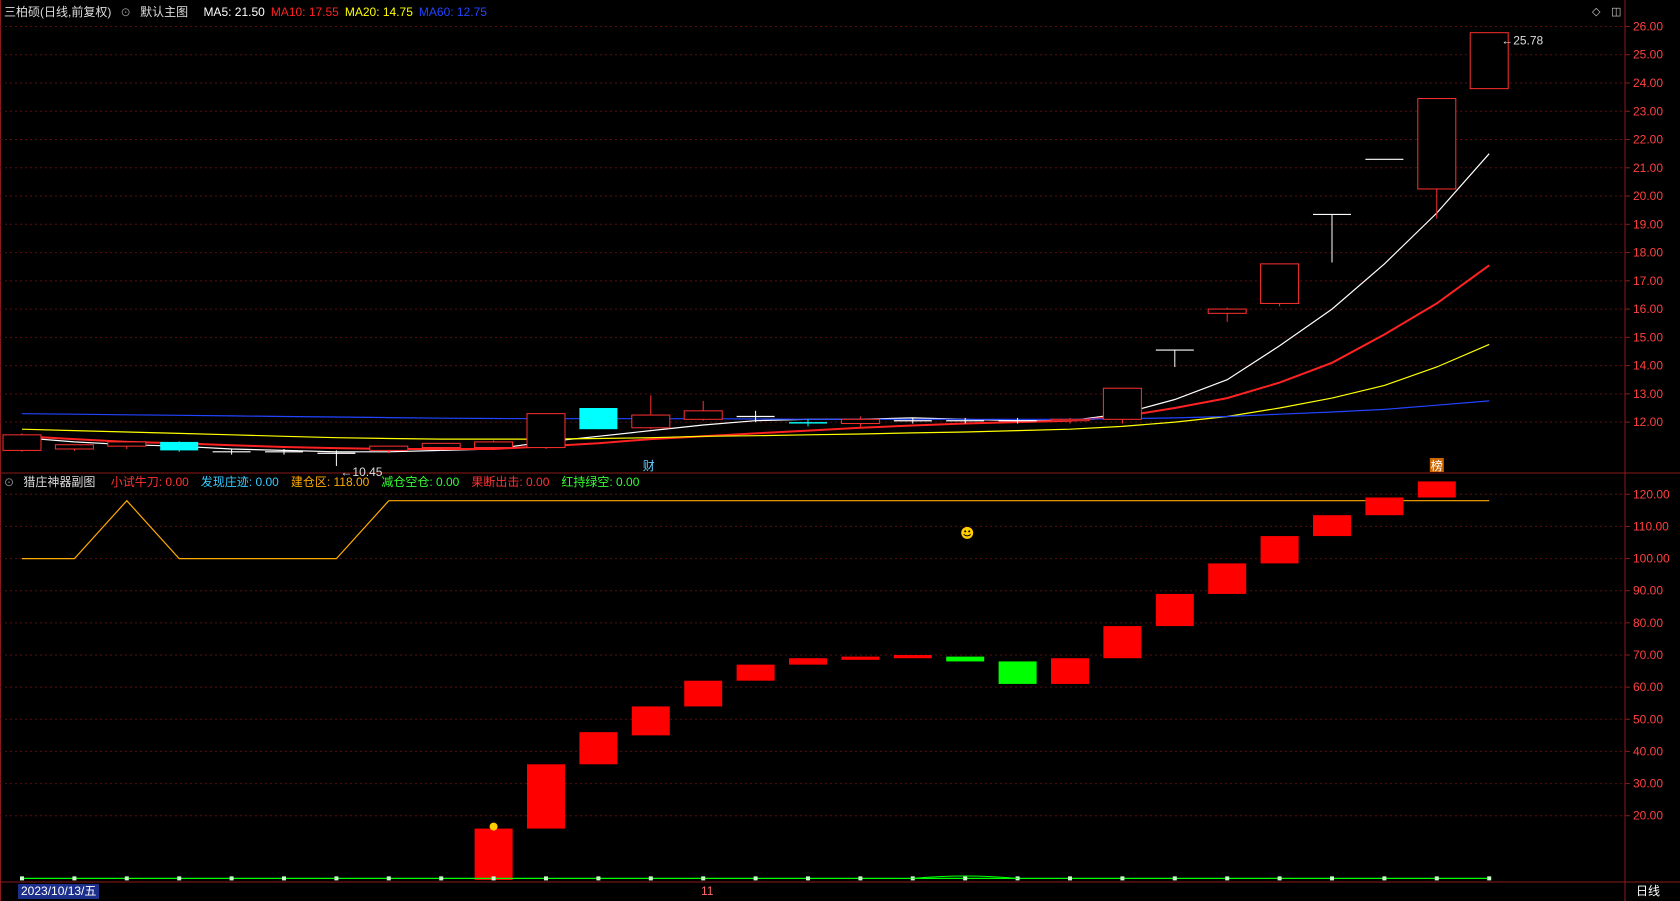 This screenshot has width=1680, height=901. Describe the element at coordinates (1648, 55) in the screenshot. I see `y-tick-label: 25.00` at that location.